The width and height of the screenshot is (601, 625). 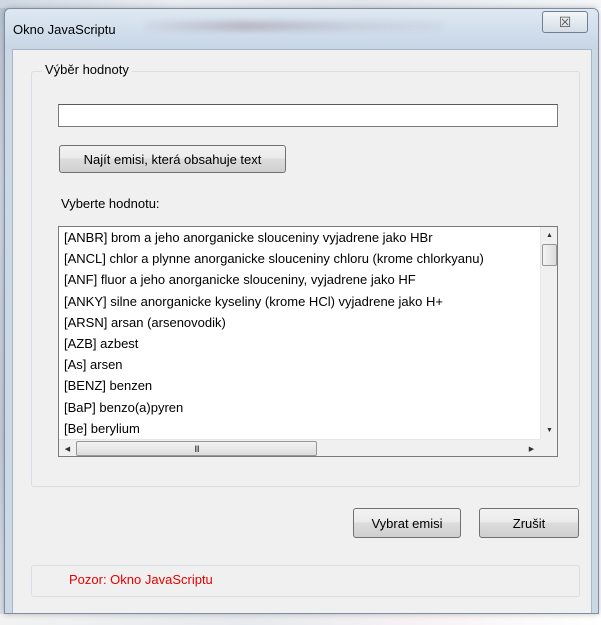 I want to click on scroll-down-icon: ▼, so click(x=549, y=430).